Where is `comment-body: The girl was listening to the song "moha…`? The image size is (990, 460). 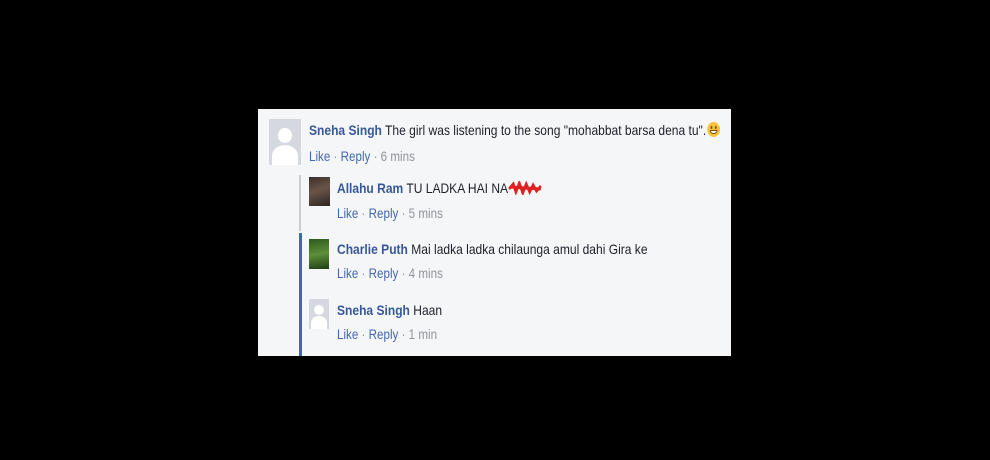 comment-body: The girl was listening to the song "moha… is located at coordinates (546, 130).